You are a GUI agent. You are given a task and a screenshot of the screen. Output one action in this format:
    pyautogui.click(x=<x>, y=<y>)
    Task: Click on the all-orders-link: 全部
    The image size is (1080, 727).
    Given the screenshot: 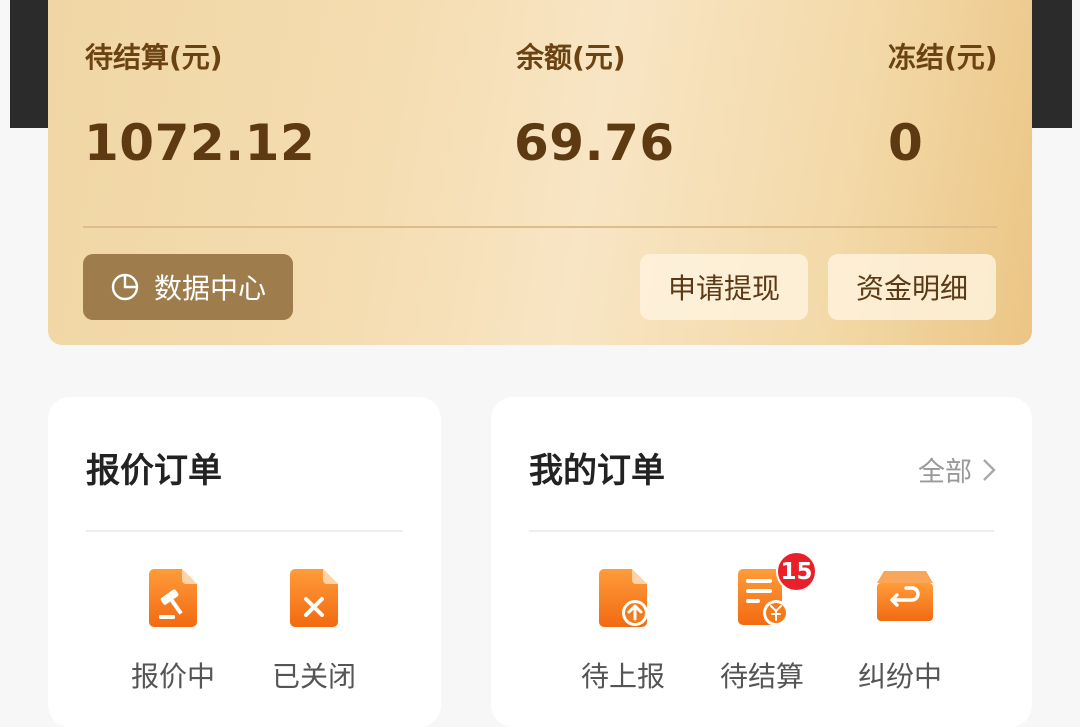 What is the action you would take?
    pyautogui.click(x=957, y=469)
    